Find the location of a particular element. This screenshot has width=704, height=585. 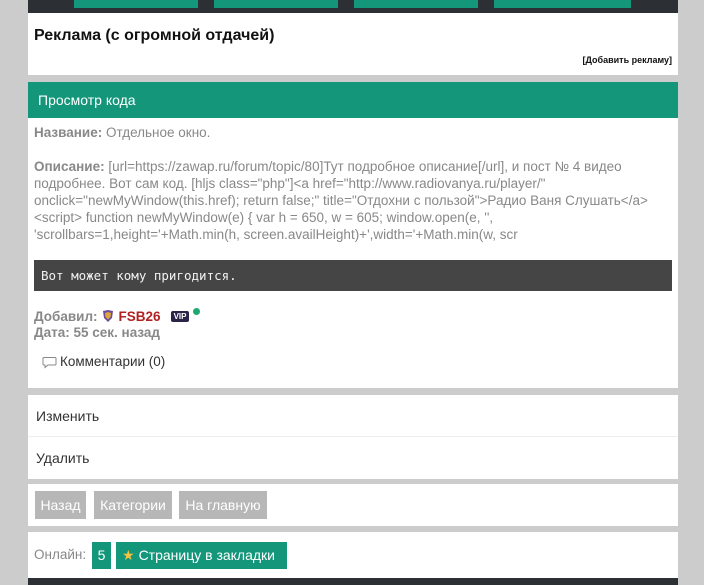

user-rank-icon is located at coordinates (108, 316).